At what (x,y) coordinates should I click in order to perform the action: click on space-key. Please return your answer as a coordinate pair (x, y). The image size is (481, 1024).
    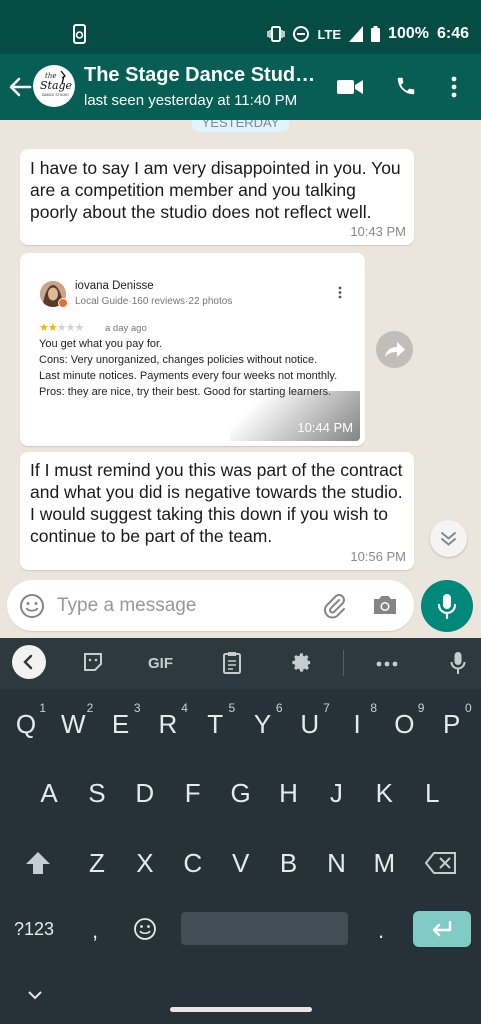
    Looking at the image, I should click on (264, 928).